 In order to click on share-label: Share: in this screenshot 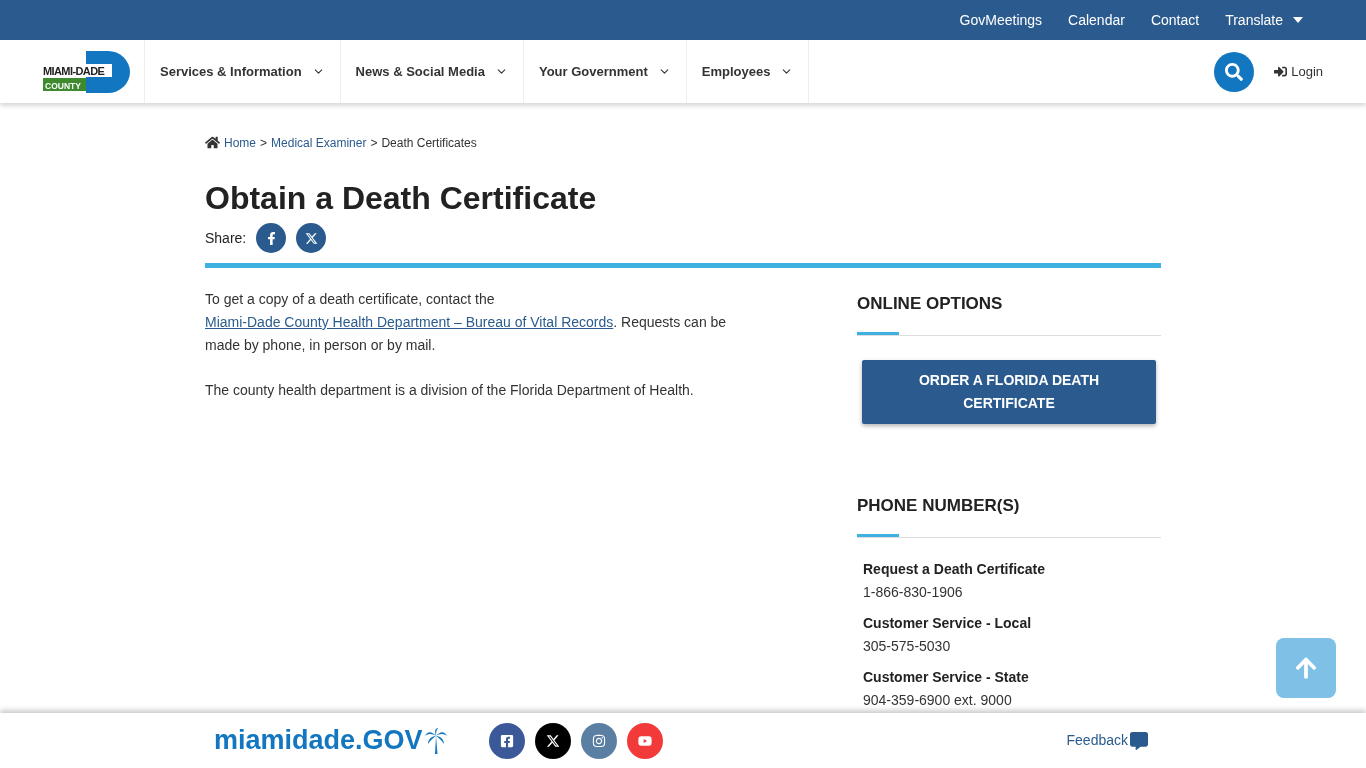, I will do `click(226, 238)`.